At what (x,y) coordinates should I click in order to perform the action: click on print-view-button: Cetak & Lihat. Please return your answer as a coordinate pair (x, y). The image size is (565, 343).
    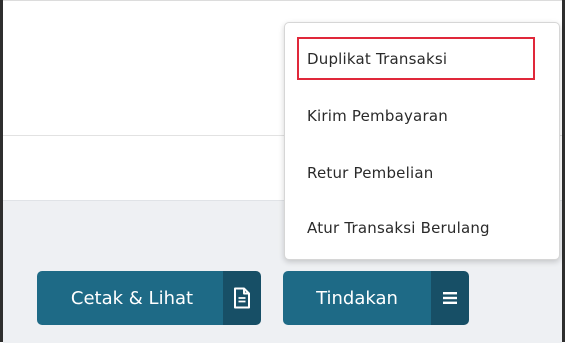
    Looking at the image, I should click on (149, 298).